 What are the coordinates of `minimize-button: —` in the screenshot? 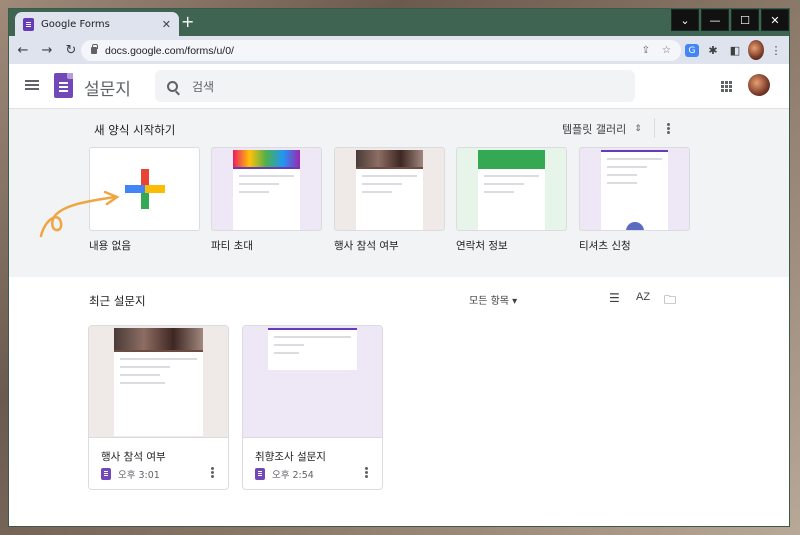 It's located at (715, 20).